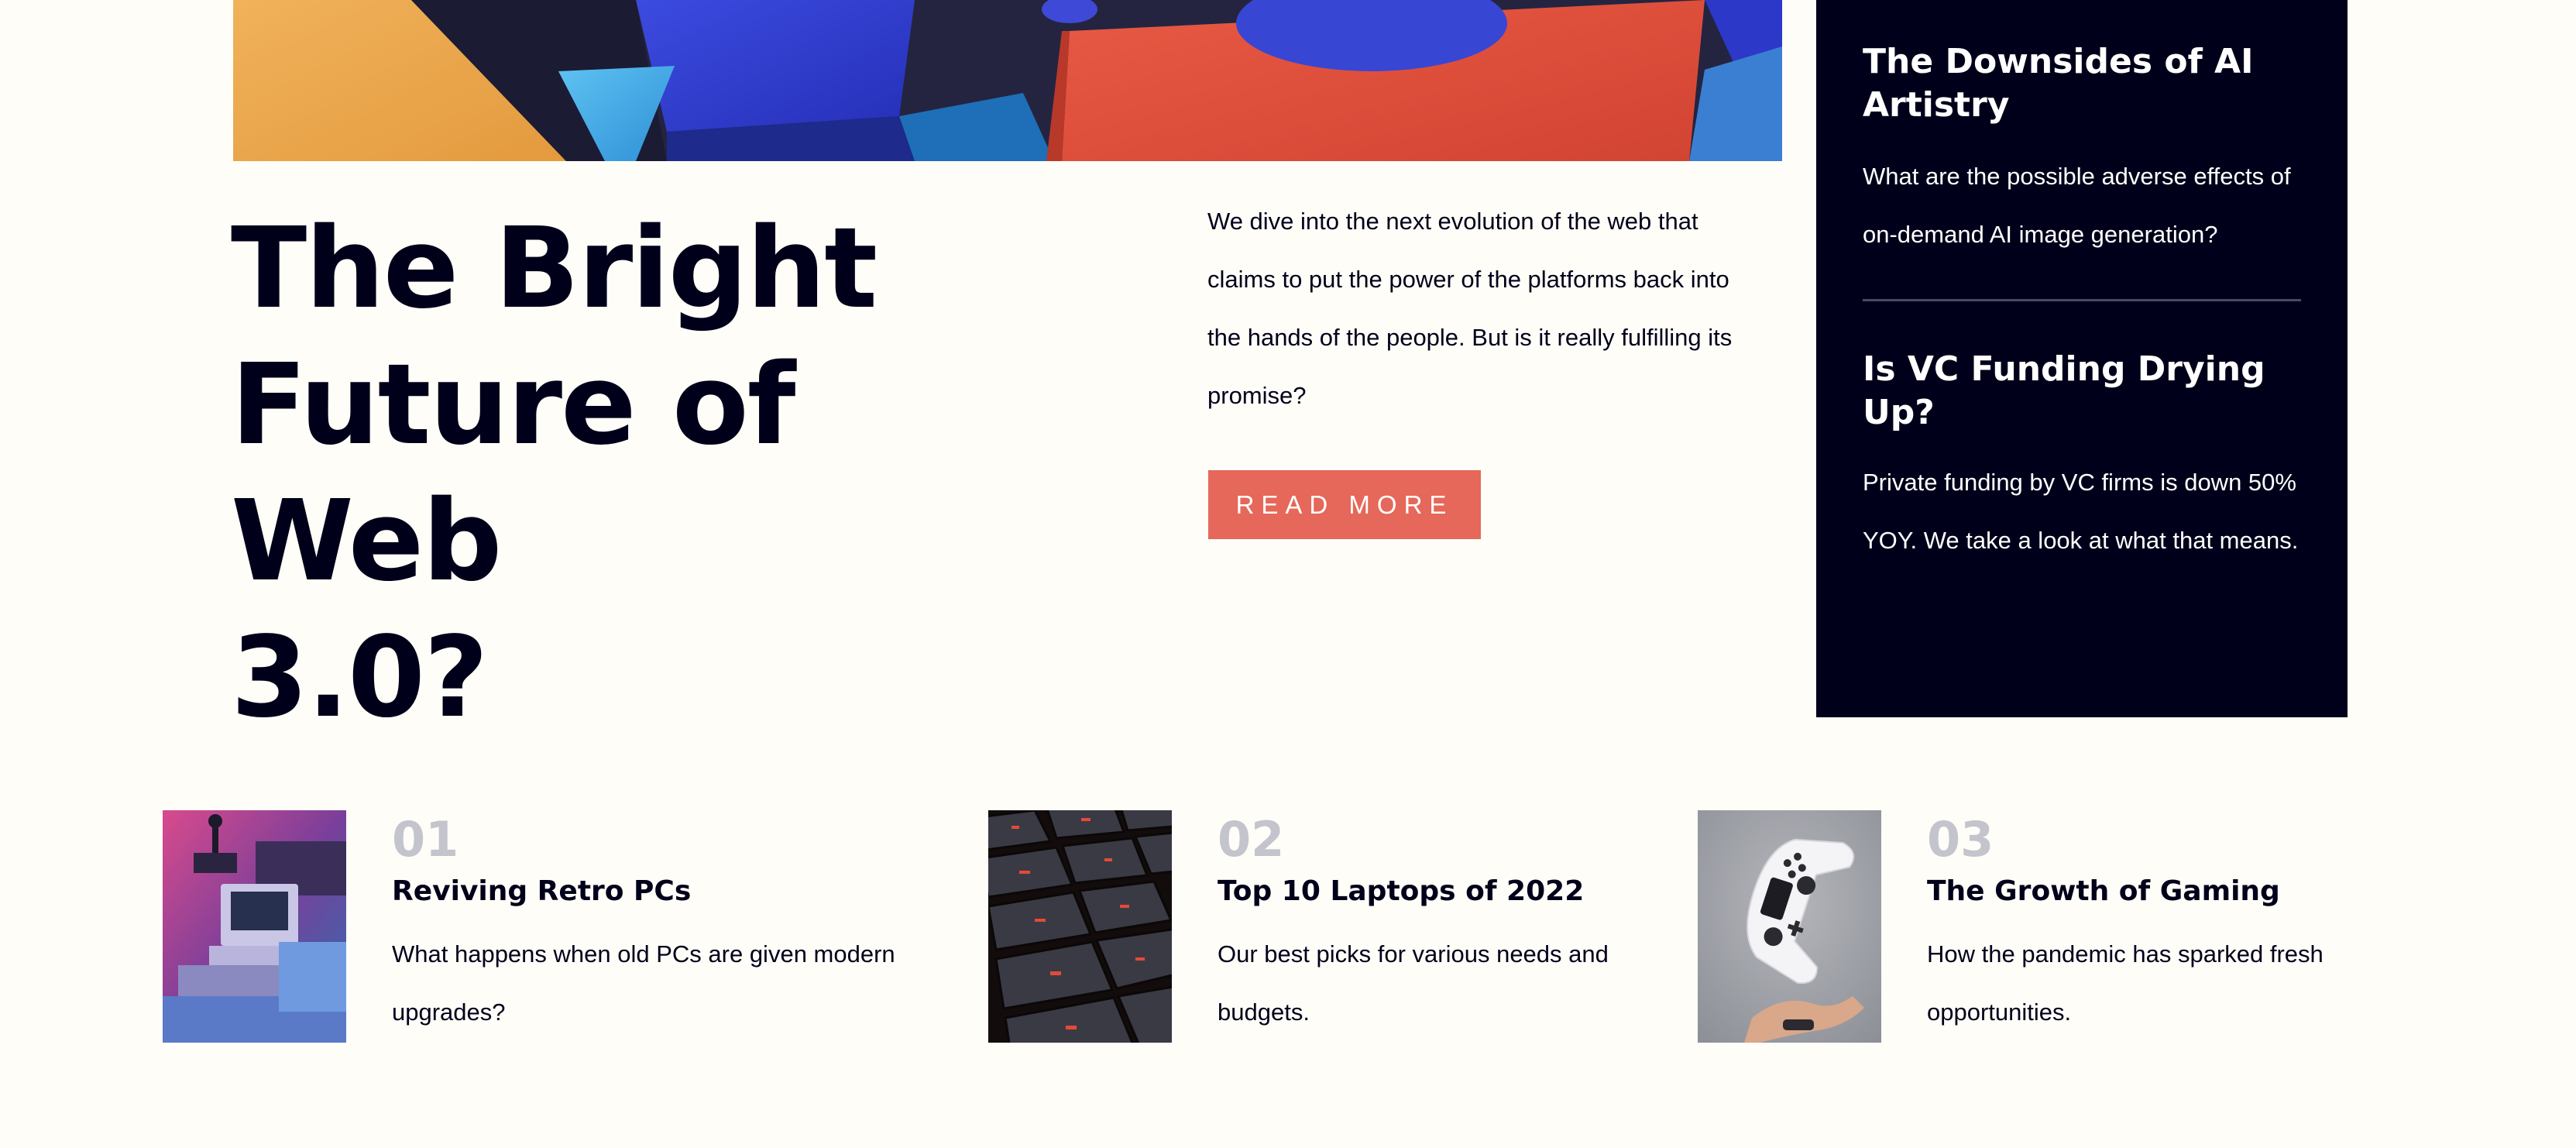  Describe the element at coordinates (2082, 300) in the screenshot. I see `sidebar-divider` at that location.